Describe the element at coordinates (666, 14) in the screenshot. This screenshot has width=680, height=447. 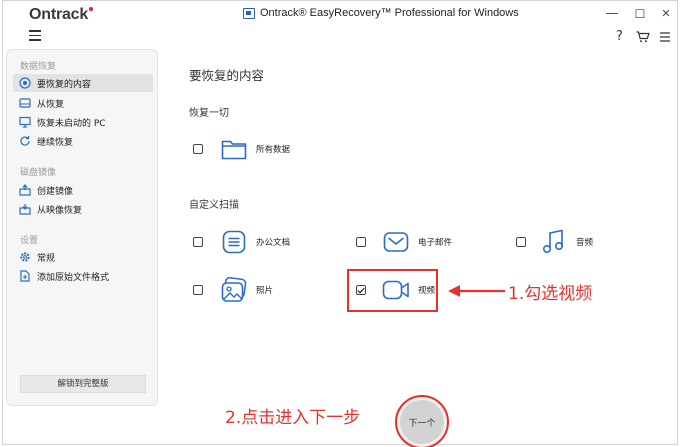
I see `close-button: ✕` at that location.